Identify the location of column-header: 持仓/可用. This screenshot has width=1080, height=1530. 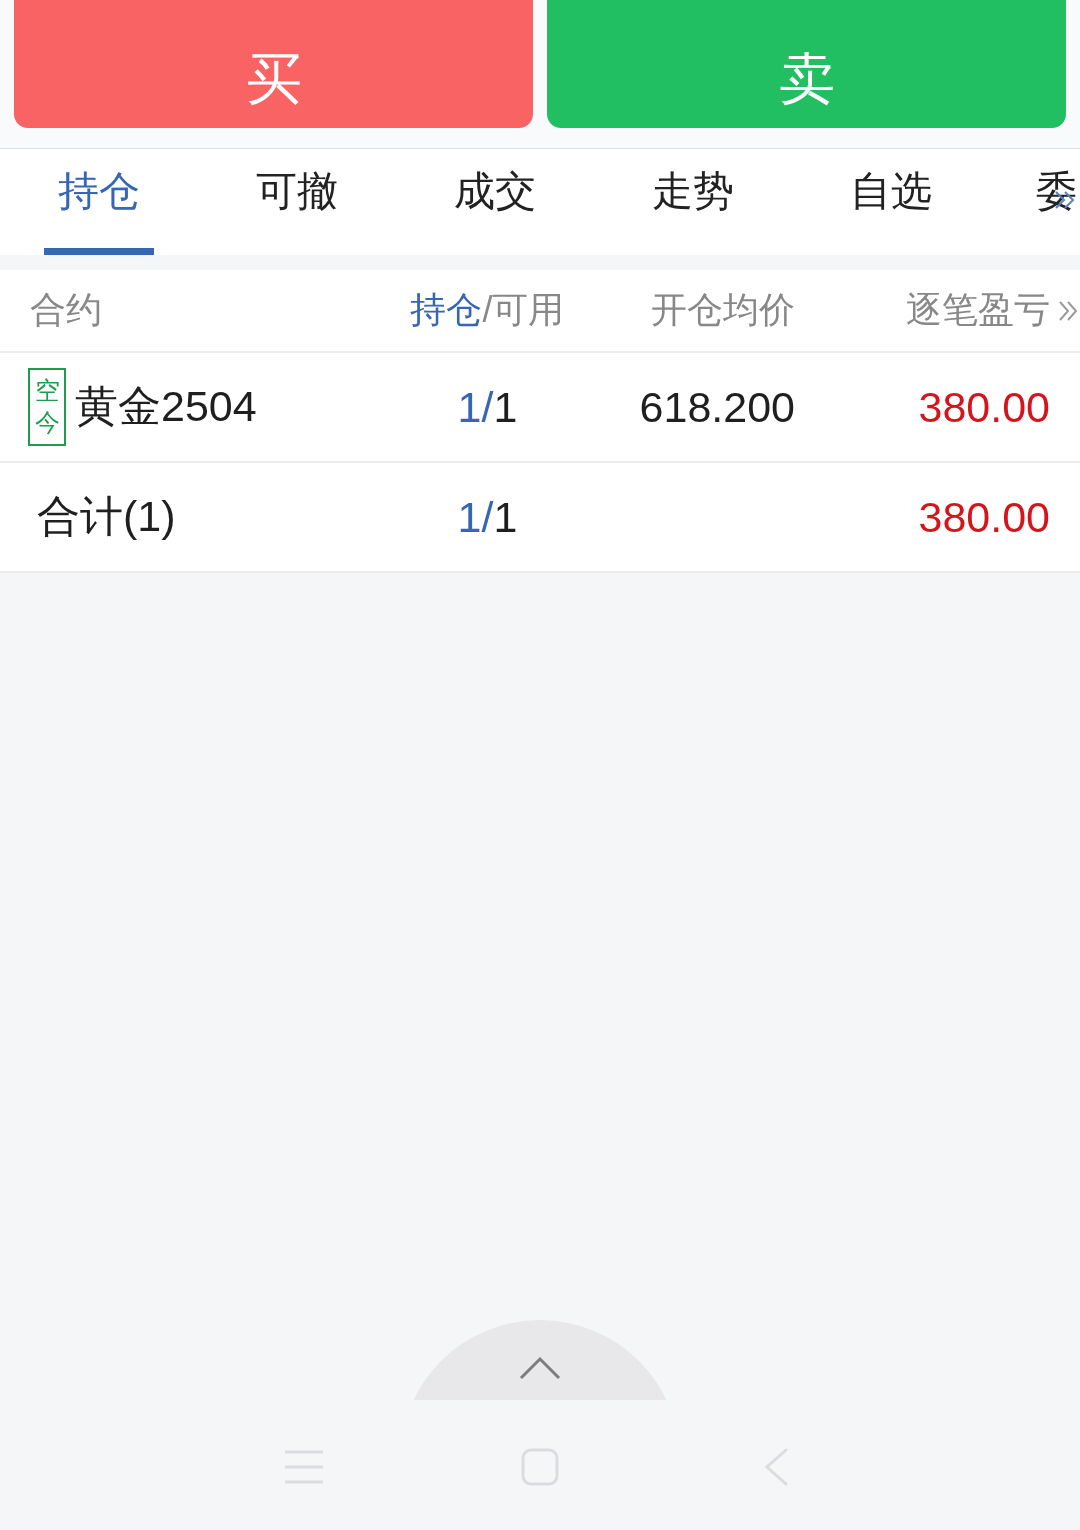
(487, 310).